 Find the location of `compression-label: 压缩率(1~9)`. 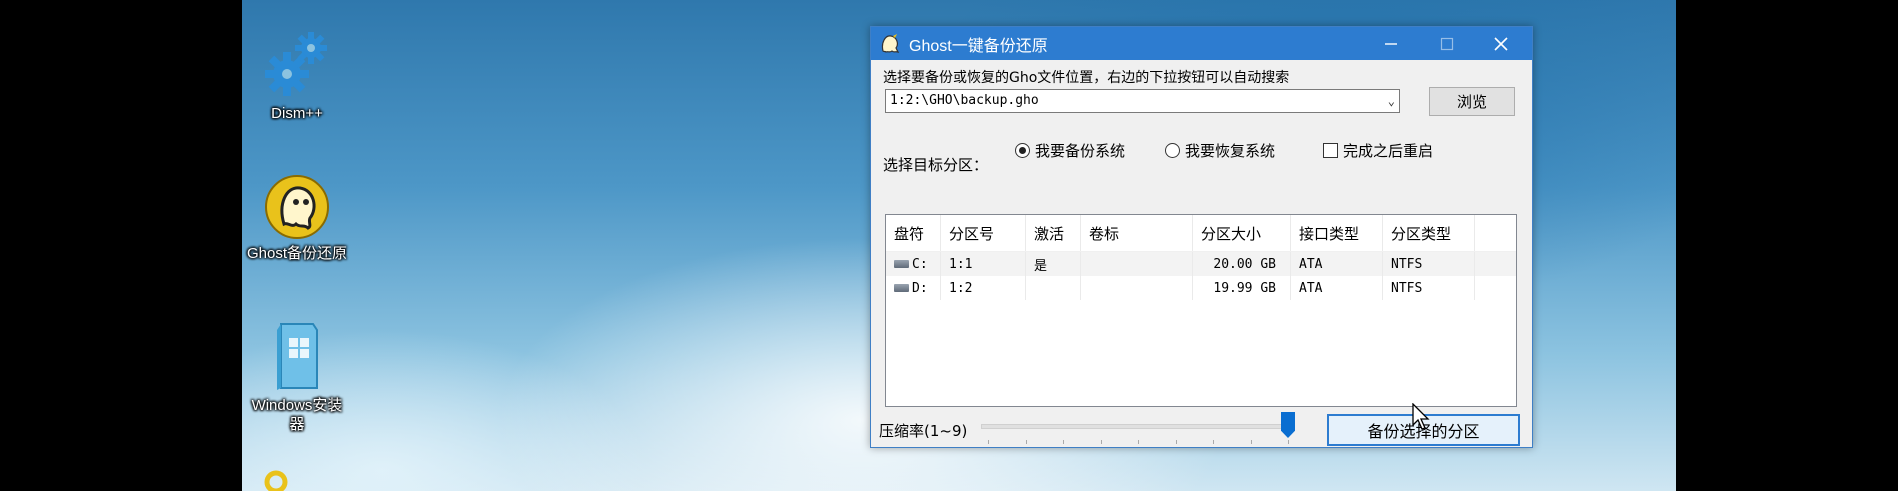

compression-label: 压缩率(1~9) is located at coordinates (923, 431).